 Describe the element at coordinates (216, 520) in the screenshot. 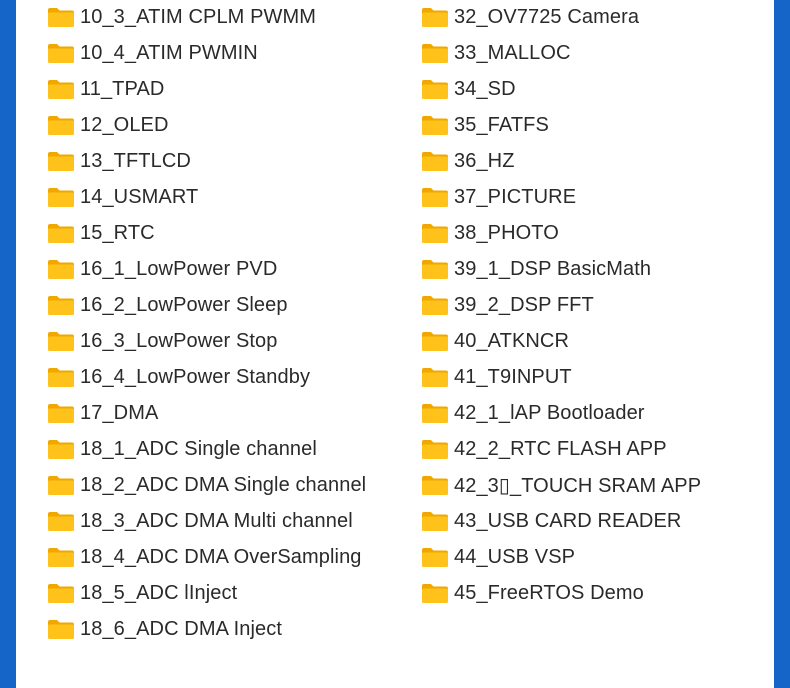

I see `folder-name: 18_3_ADC DMA Multi channel` at that location.